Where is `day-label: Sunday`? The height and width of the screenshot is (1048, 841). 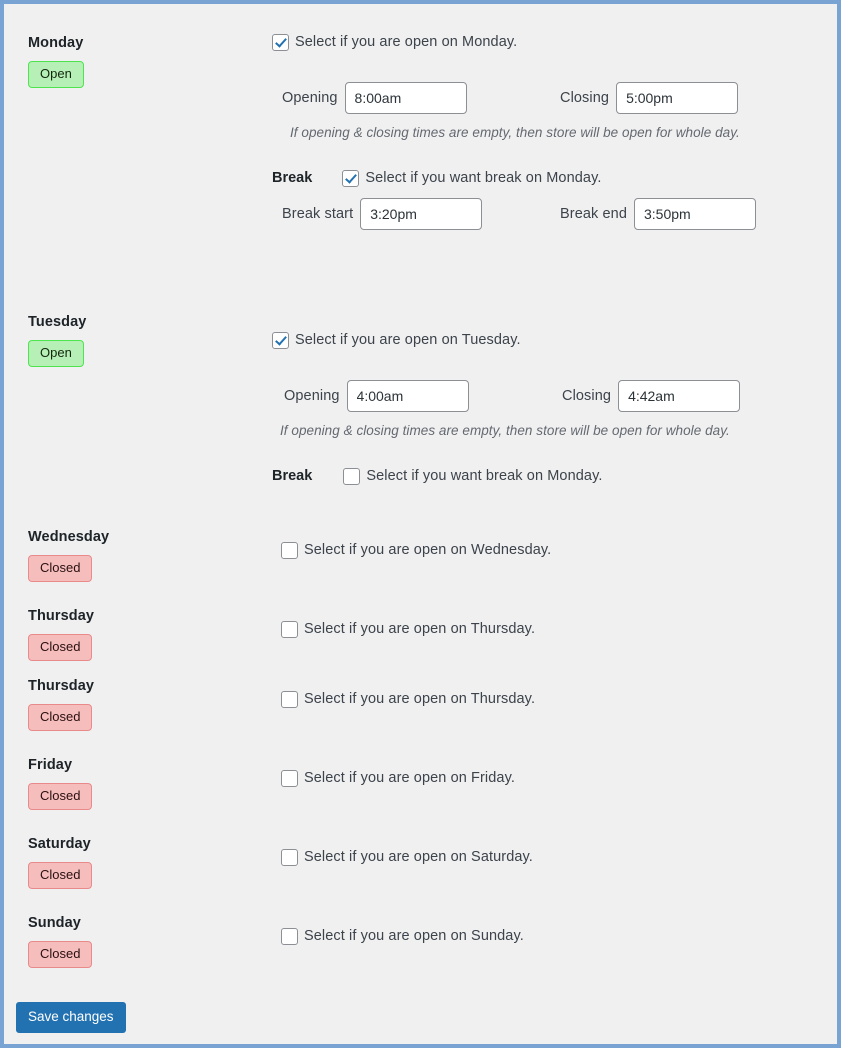
day-label: Sunday is located at coordinates (54, 923).